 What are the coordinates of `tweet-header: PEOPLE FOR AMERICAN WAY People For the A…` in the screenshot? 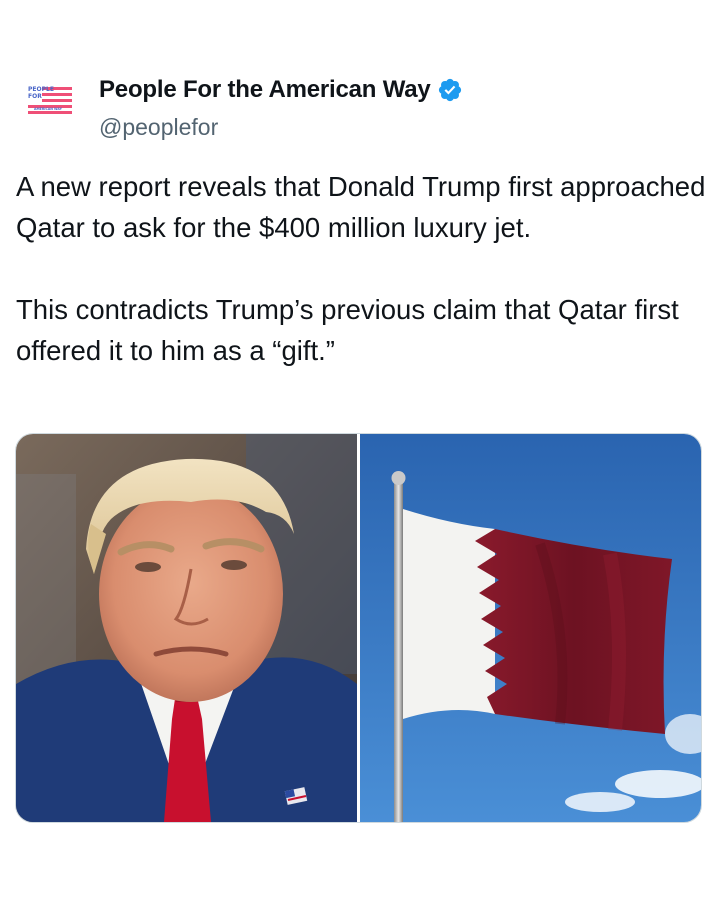 It's located at (362, 105).